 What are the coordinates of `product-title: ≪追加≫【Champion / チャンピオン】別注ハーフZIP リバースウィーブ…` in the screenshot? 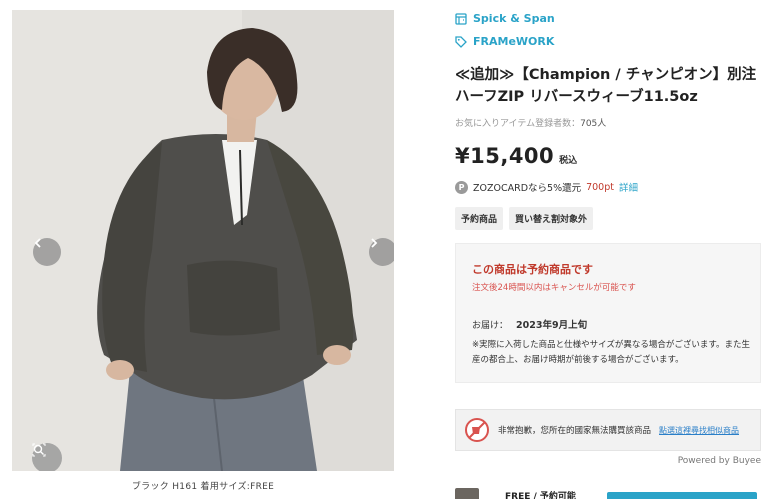 It's located at (606, 86).